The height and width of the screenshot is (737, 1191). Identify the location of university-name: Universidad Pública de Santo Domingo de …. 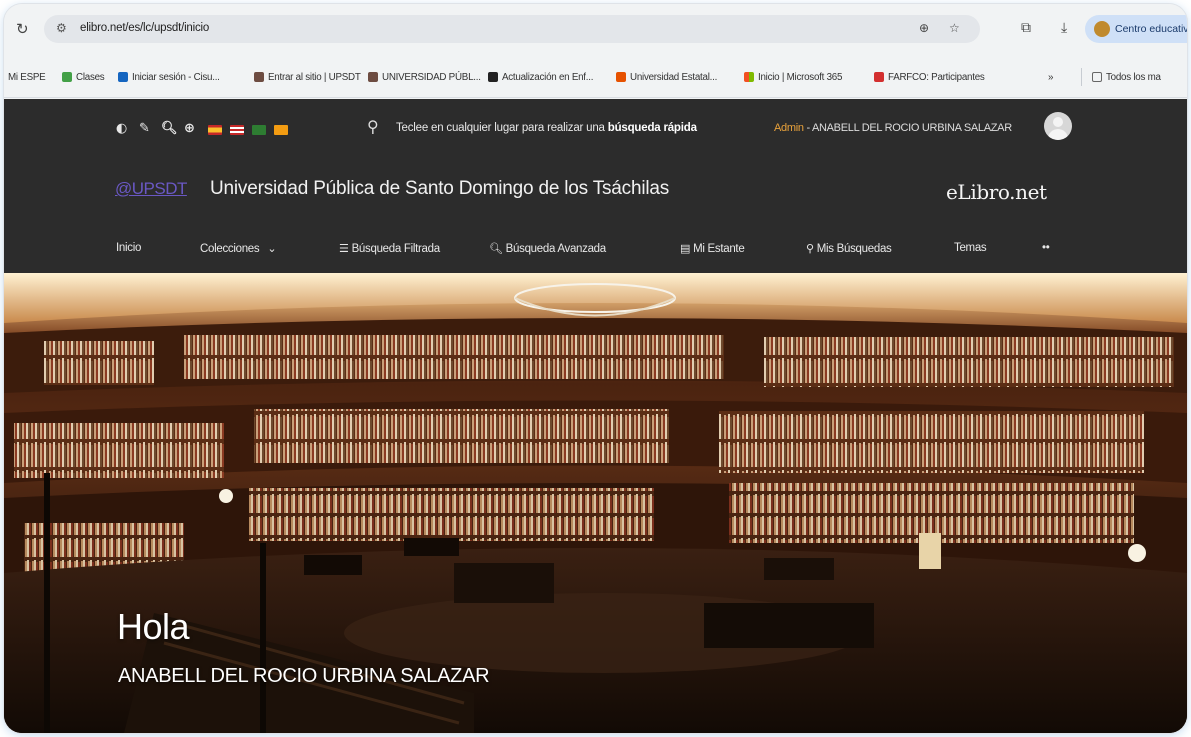
(440, 188).